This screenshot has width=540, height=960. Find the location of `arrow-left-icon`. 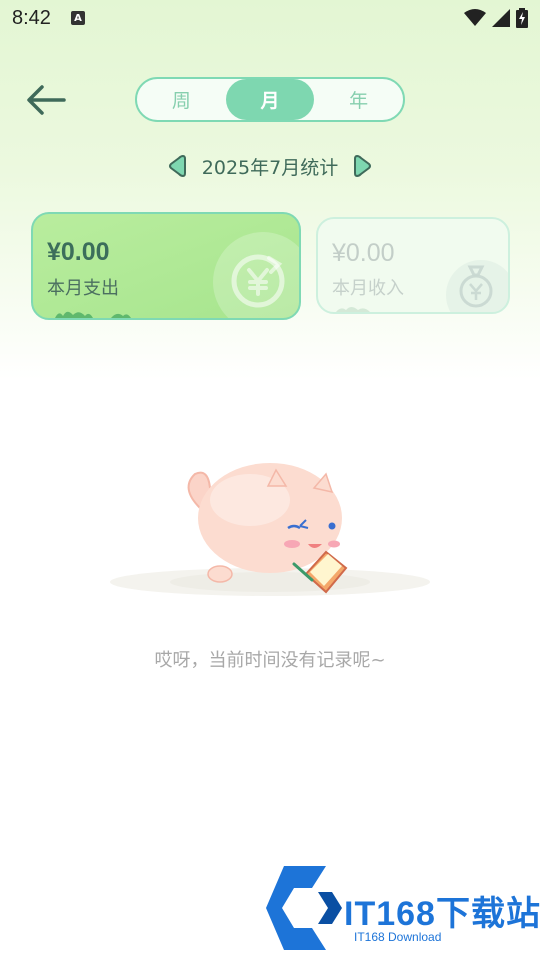

arrow-left-icon is located at coordinates (46, 100).